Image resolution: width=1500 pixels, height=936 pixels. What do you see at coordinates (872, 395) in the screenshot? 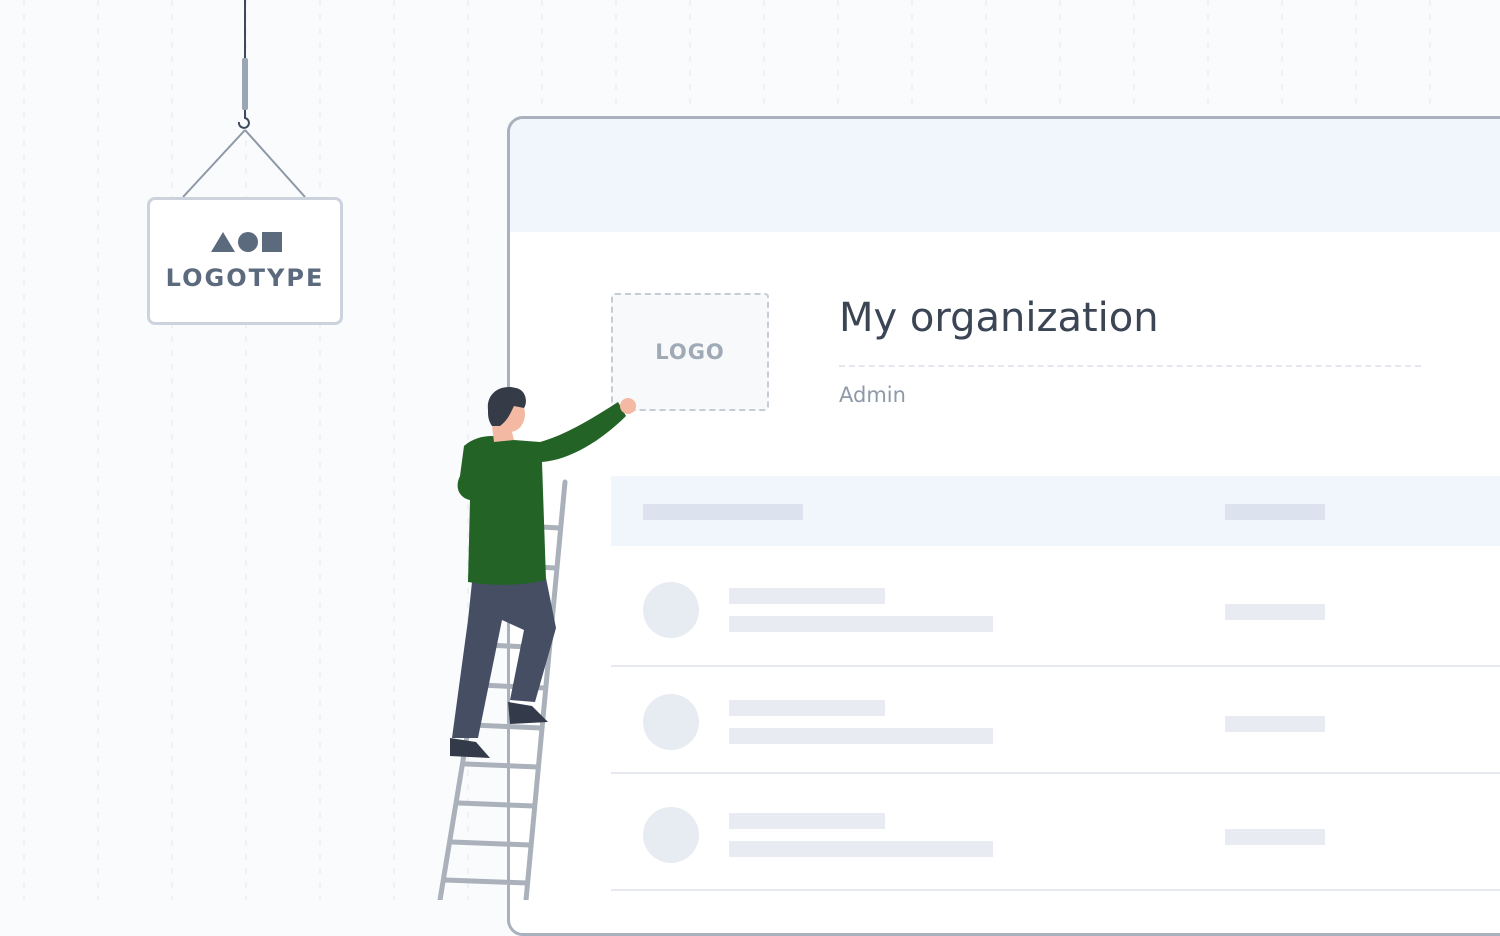
I see `organization-role: Admin` at bounding box center [872, 395].